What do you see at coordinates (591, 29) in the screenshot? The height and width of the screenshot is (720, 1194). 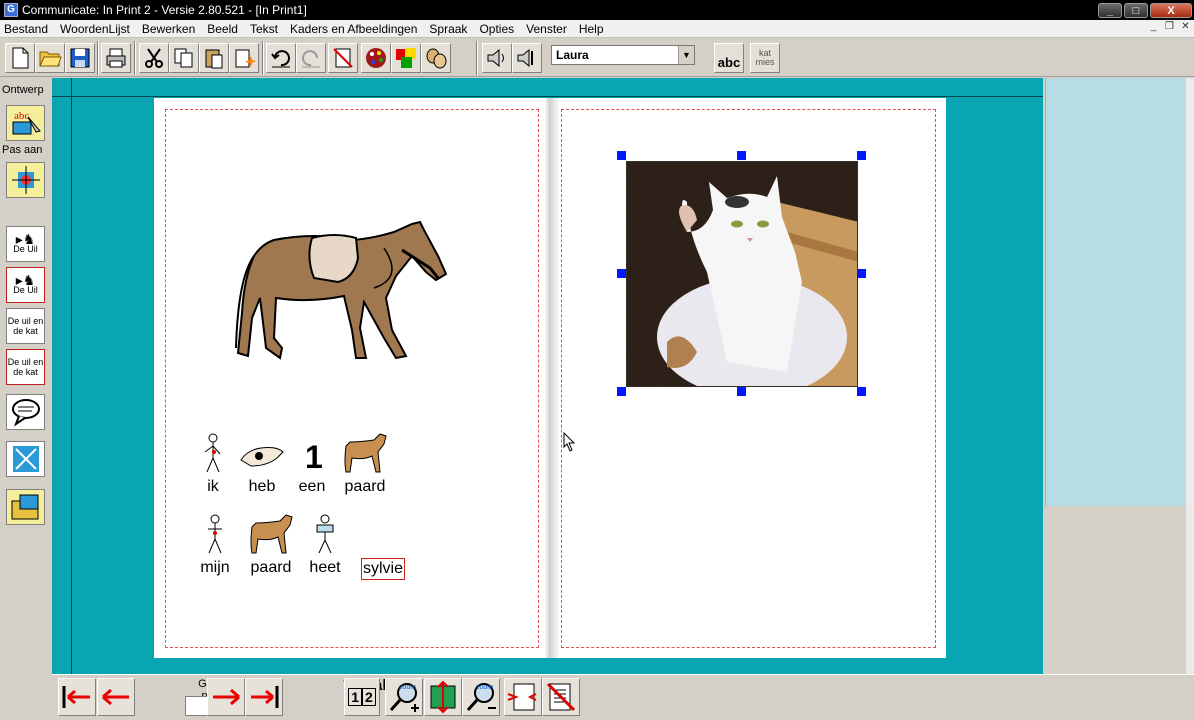 I see `menu-help: Help` at bounding box center [591, 29].